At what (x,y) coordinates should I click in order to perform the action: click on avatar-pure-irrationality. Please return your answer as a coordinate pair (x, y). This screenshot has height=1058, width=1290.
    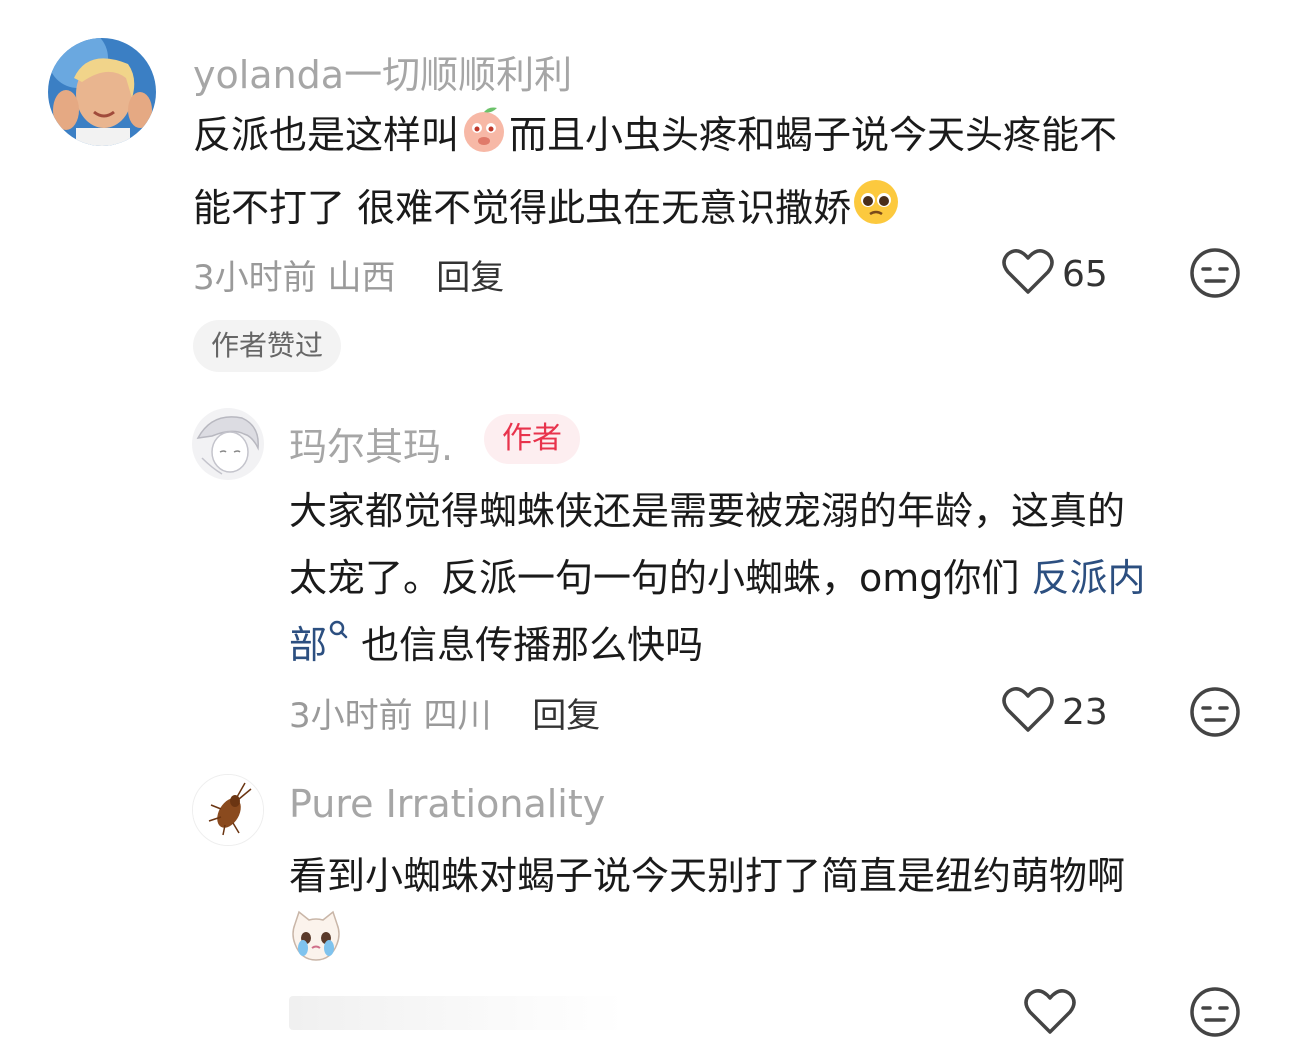
    Looking at the image, I should click on (228, 810).